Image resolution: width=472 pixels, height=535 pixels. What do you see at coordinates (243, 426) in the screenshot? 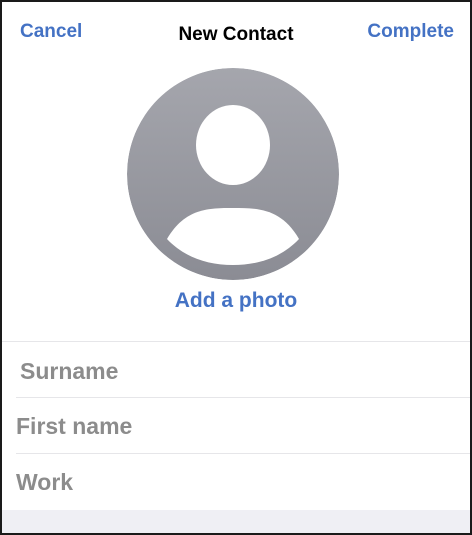
I see `first-name-field: First name` at bounding box center [243, 426].